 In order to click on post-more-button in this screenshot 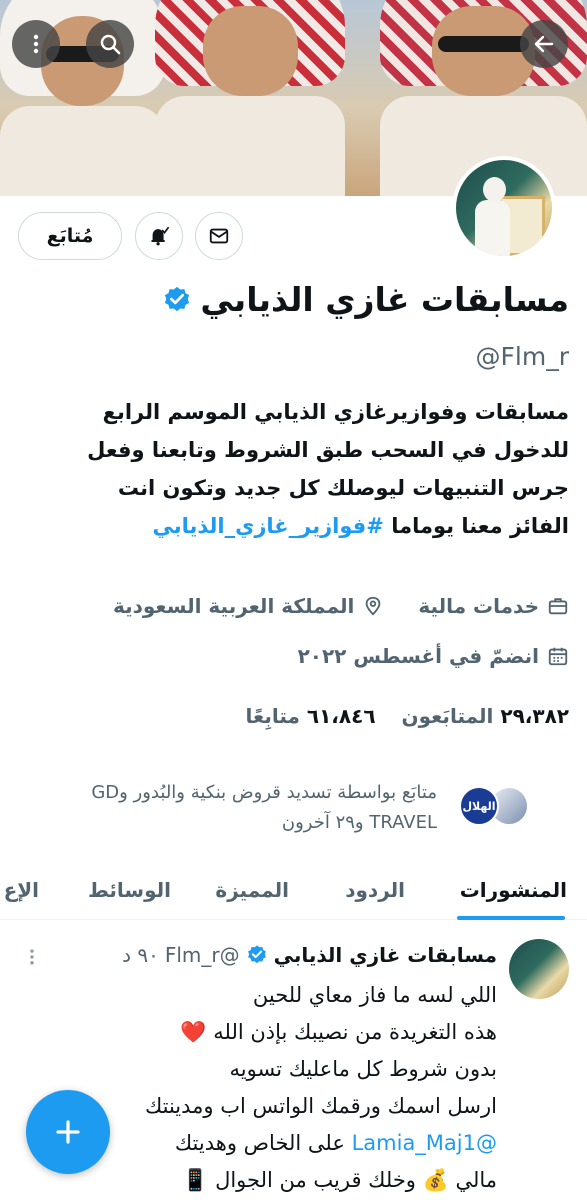, I will do `click(32, 959)`.